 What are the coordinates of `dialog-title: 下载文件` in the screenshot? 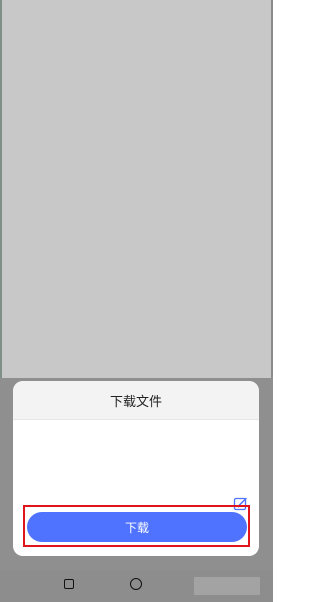 It's located at (136, 400).